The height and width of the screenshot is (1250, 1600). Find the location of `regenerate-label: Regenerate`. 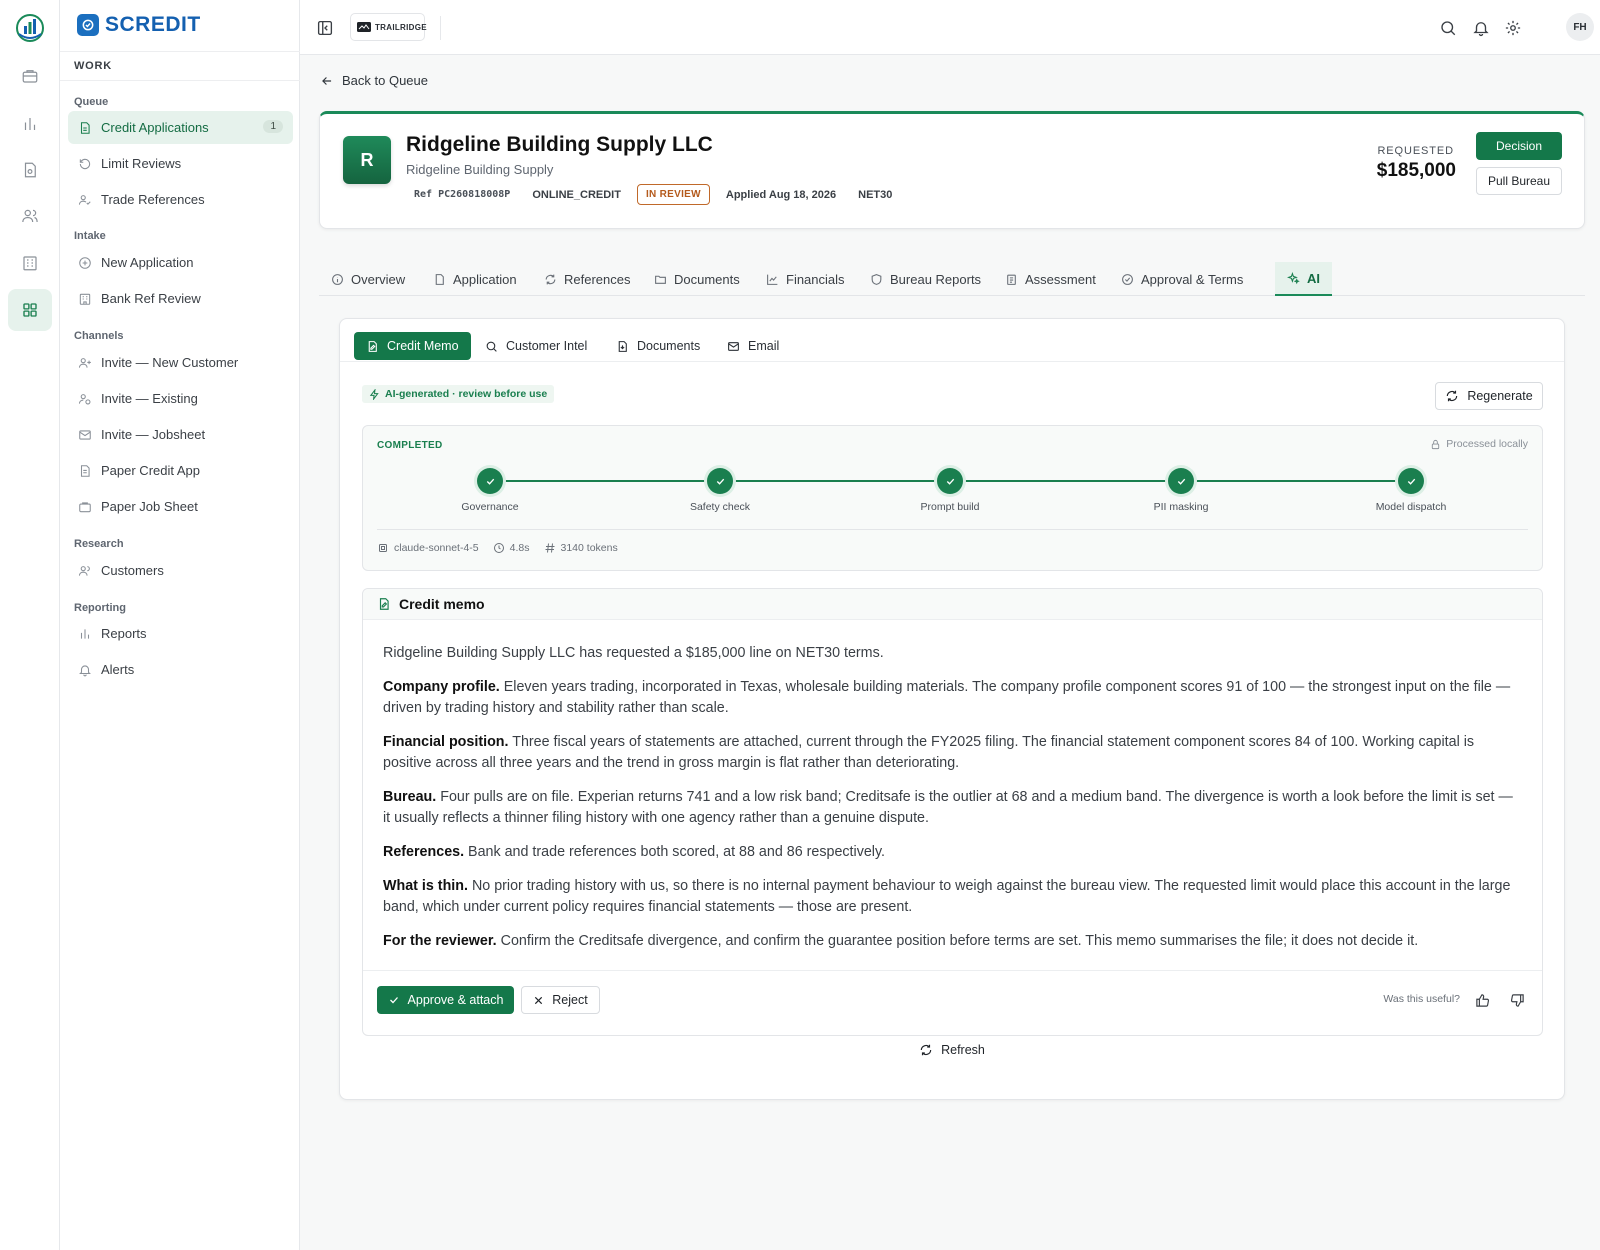

regenerate-label: Regenerate is located at coordinates (1500, 396).